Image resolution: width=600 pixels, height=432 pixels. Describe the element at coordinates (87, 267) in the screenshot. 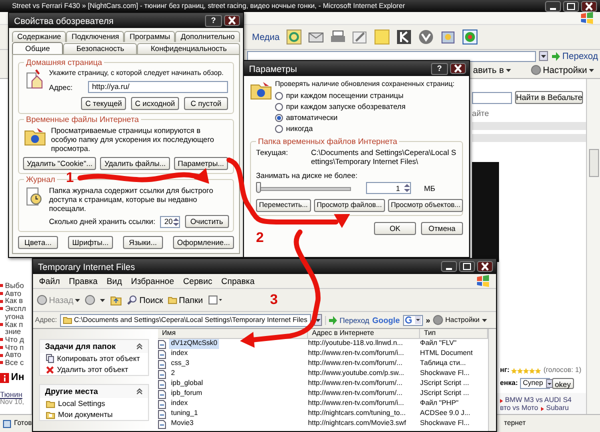

I see `window-title: Temporary Internet Files` at that location.